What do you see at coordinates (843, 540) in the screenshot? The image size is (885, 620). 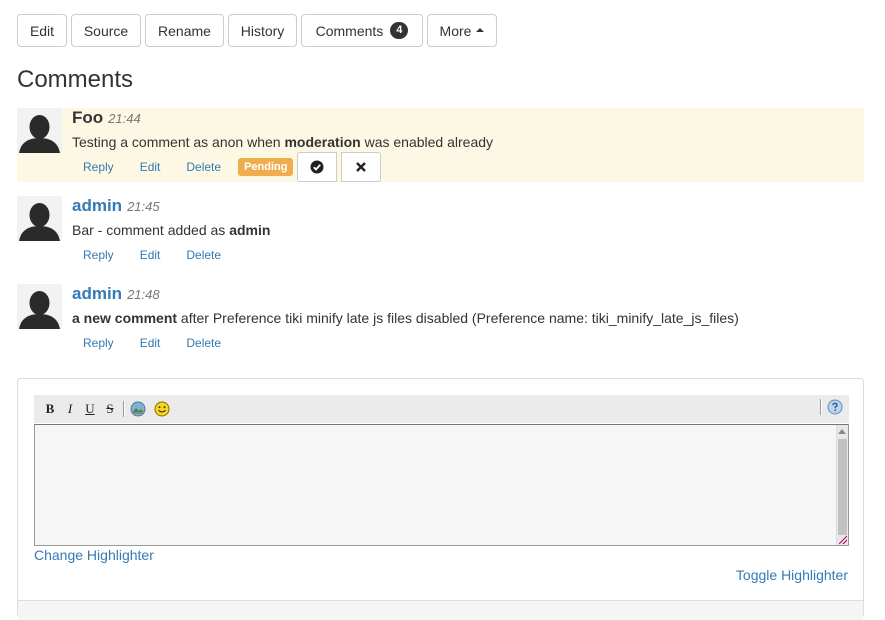 I see `resize-handle` at bounding box center [843, 540].